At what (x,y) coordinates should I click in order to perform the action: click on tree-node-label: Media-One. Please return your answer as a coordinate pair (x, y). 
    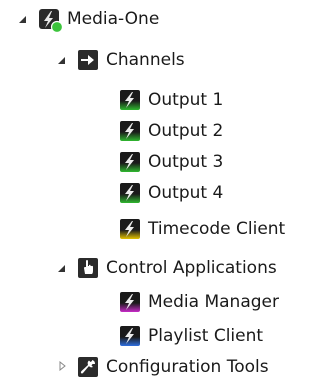
    Looking at the image, I should click on (113, 19).